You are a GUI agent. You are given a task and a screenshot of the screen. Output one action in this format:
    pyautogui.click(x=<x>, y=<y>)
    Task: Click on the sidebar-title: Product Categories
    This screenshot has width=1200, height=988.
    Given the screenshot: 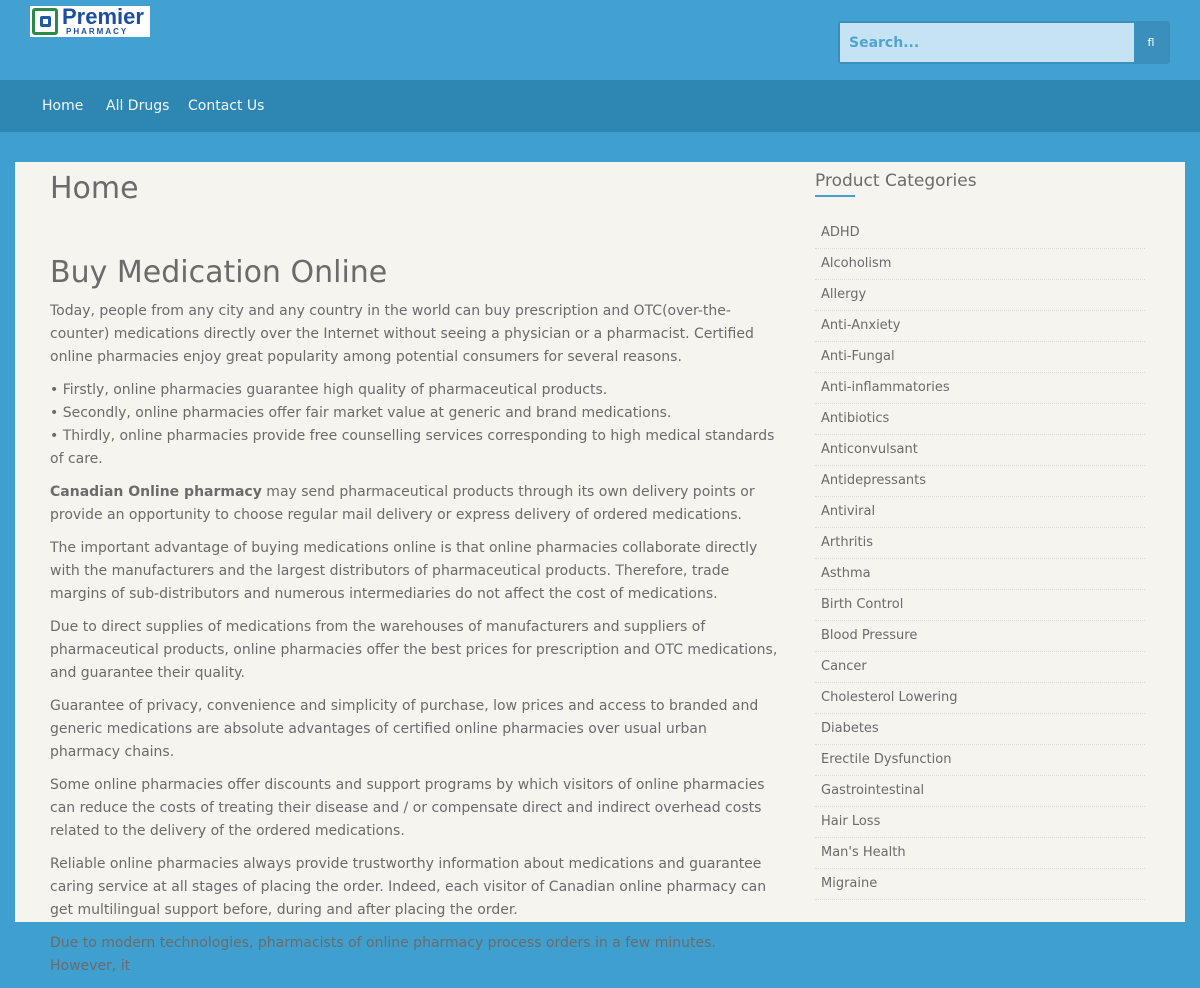 What is the action you would take?
    pyautogui.click(x=896, y=181)
    